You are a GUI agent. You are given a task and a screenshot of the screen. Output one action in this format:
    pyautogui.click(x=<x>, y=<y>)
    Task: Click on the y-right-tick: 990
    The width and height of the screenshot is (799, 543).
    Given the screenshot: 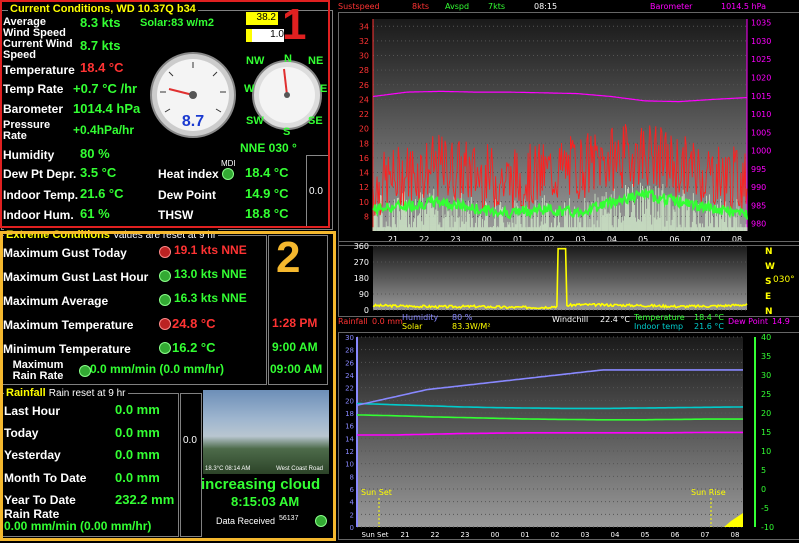 What is the action you would take?
    pyautogui.click(x=758, y=187)
    